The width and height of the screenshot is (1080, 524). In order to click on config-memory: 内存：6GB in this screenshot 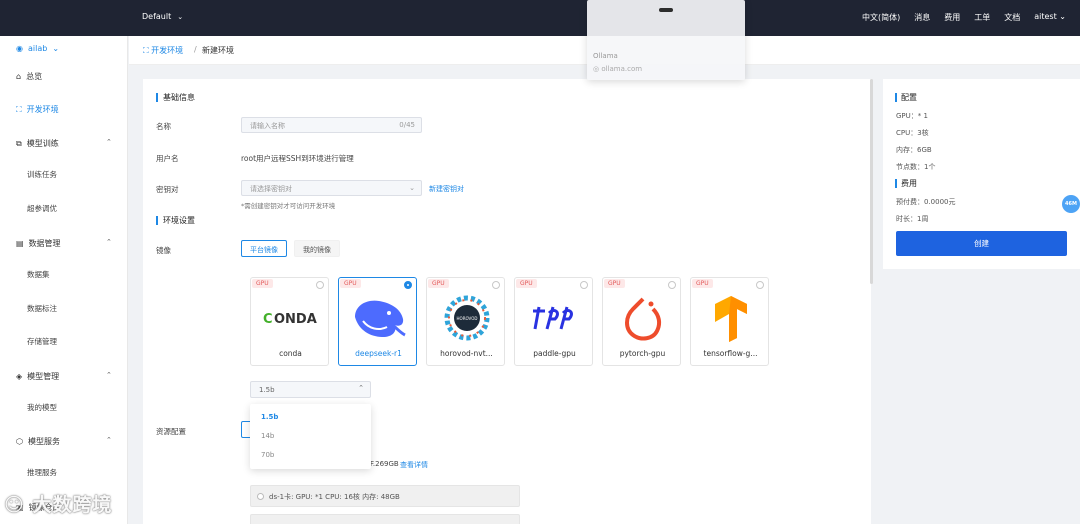, I will do `click(914, 150)`.